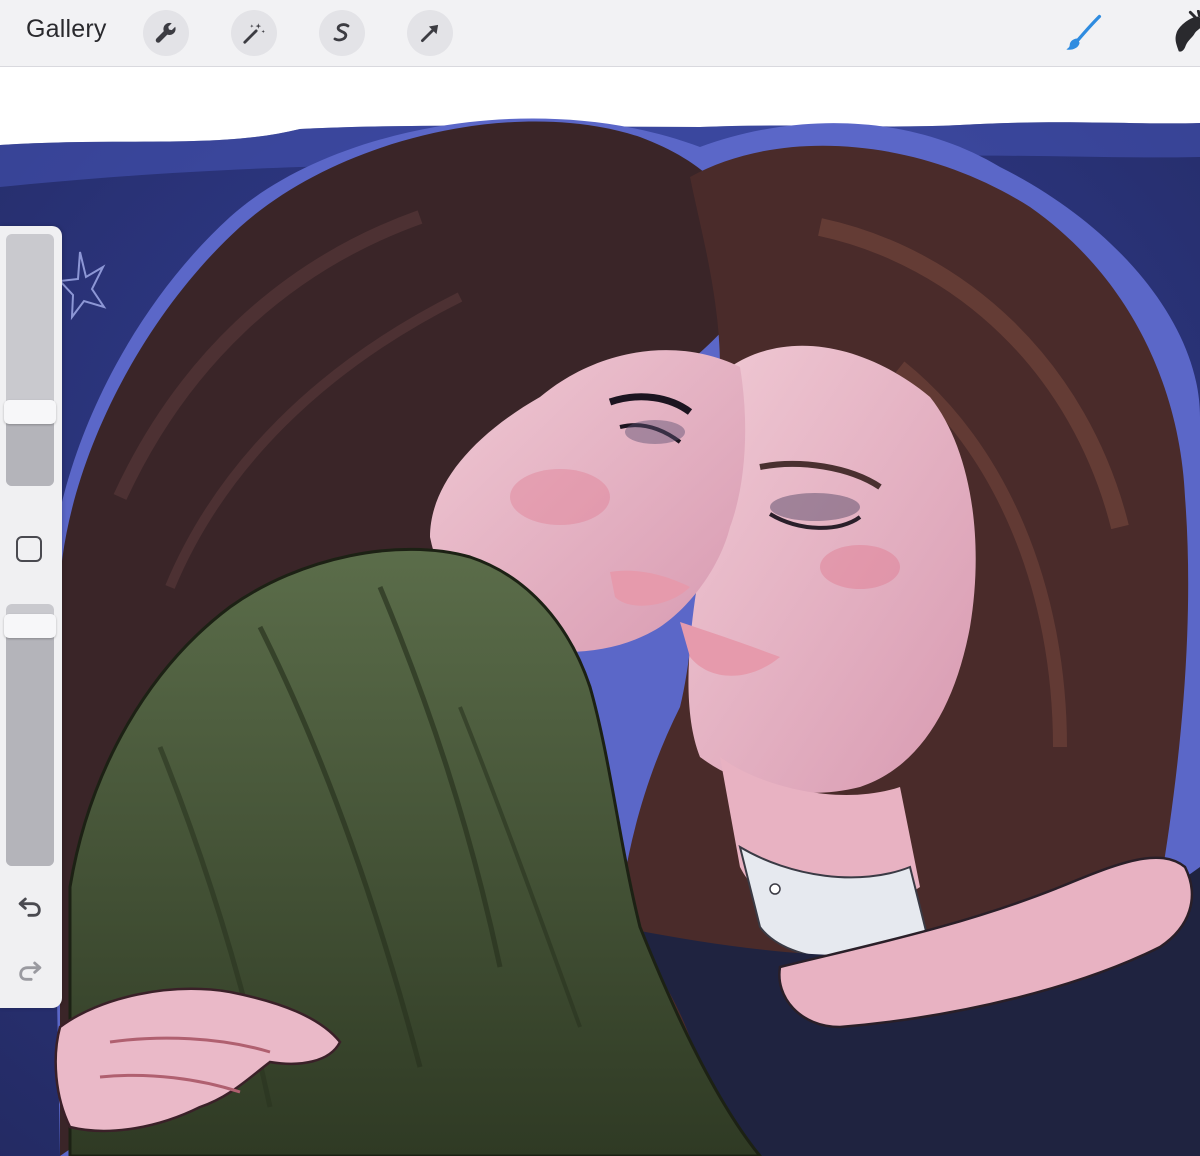  I want to click on brush-size-slider, so click(30, 360).